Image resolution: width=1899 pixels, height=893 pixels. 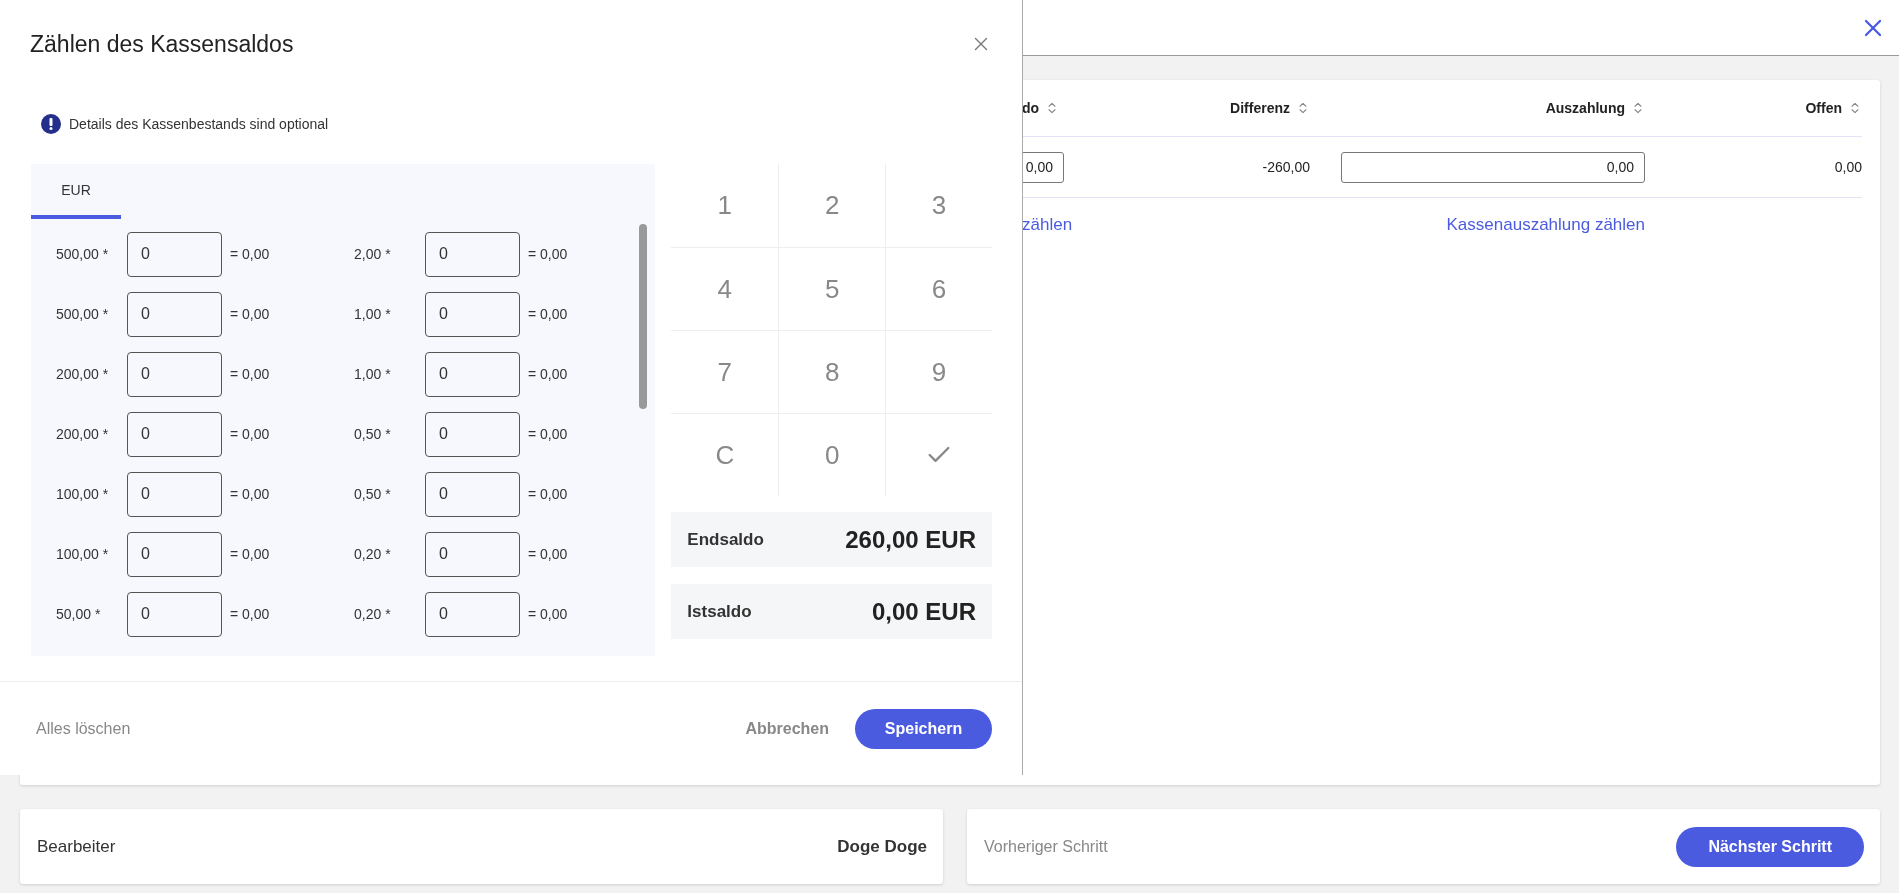 What do you see at coordinates (923, 611) in the screenshot?
I see `balance-value: 0,00 EUR` at bounding box center [923, 611].